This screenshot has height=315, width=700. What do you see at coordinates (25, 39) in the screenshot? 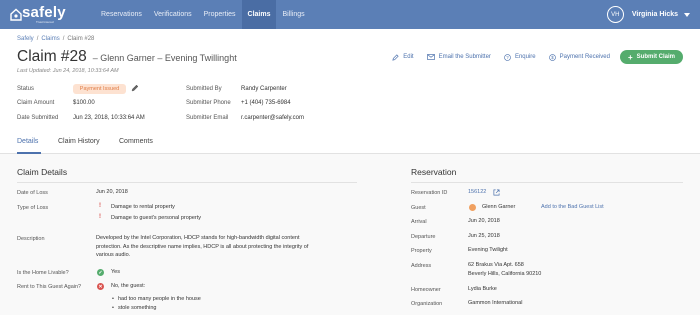
I see `breadcrumb-safely: Safely` at bounding box center [25, 39].